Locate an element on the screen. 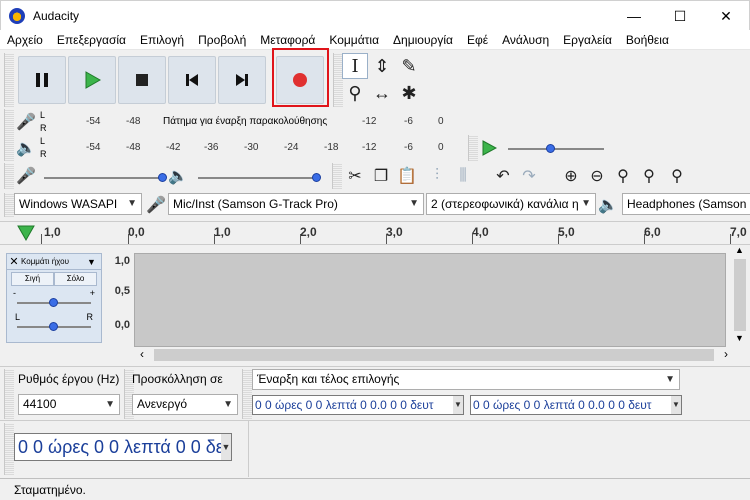  playback-volume-slider is located at coordinates (258, 178).